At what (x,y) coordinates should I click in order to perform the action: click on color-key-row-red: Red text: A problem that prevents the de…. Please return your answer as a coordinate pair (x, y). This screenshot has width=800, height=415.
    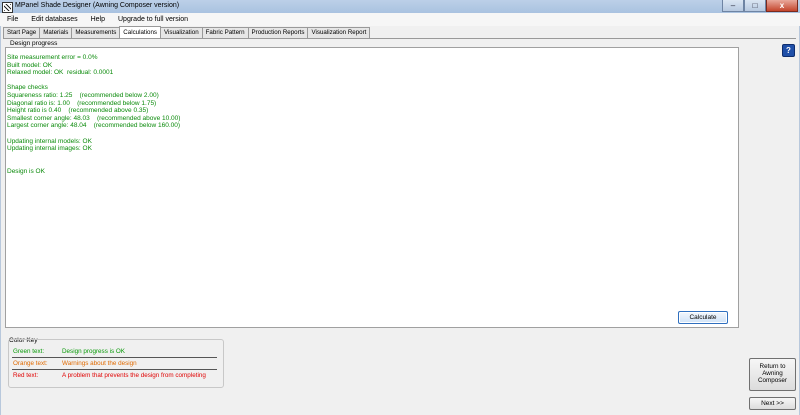
    Looking at the image, I should click on (114, 376).